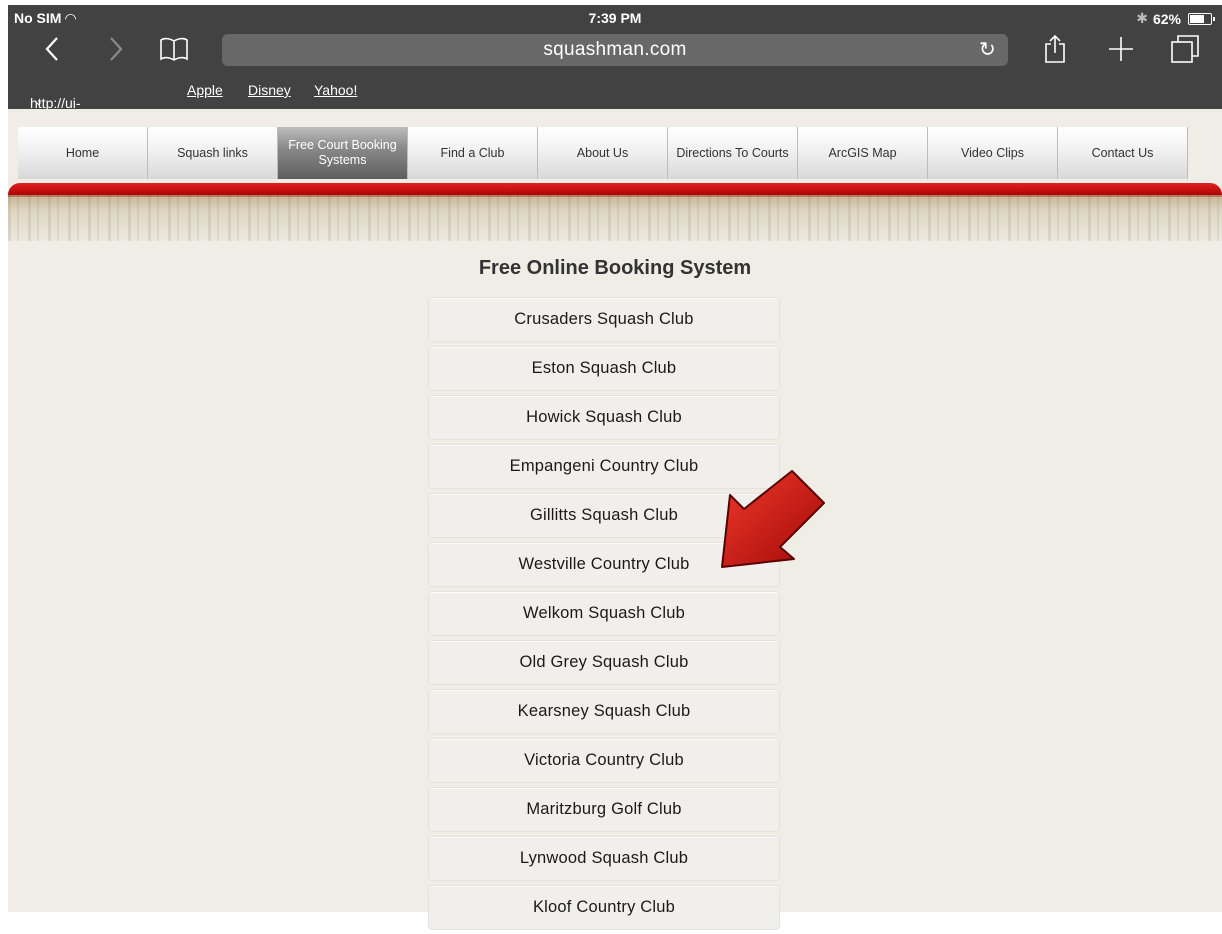 The width and height of the screenshot is (1222, 934). I want to click on address-bar: squashman.com ↻, so click(615, 50).